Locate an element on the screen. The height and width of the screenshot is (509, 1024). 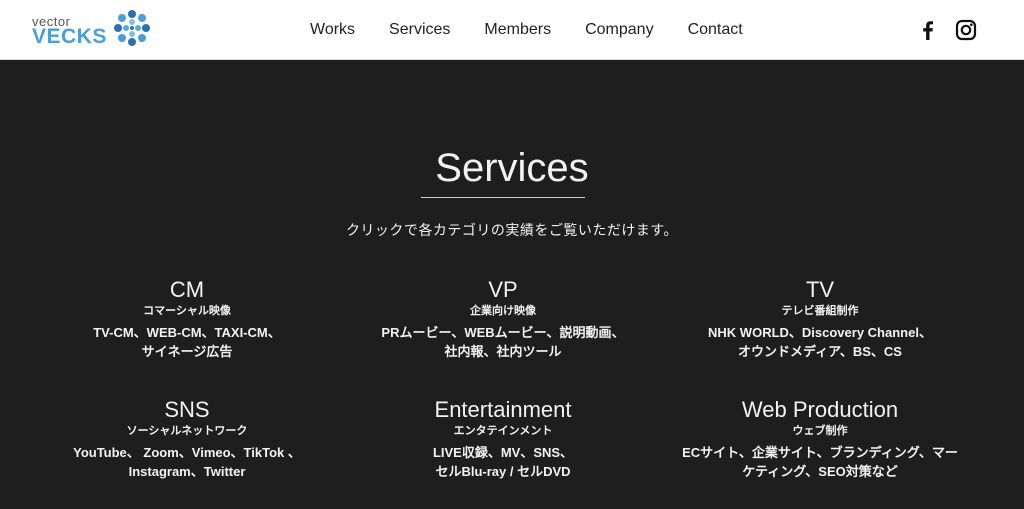
service-title: TV is located at coordinates (820, 289).